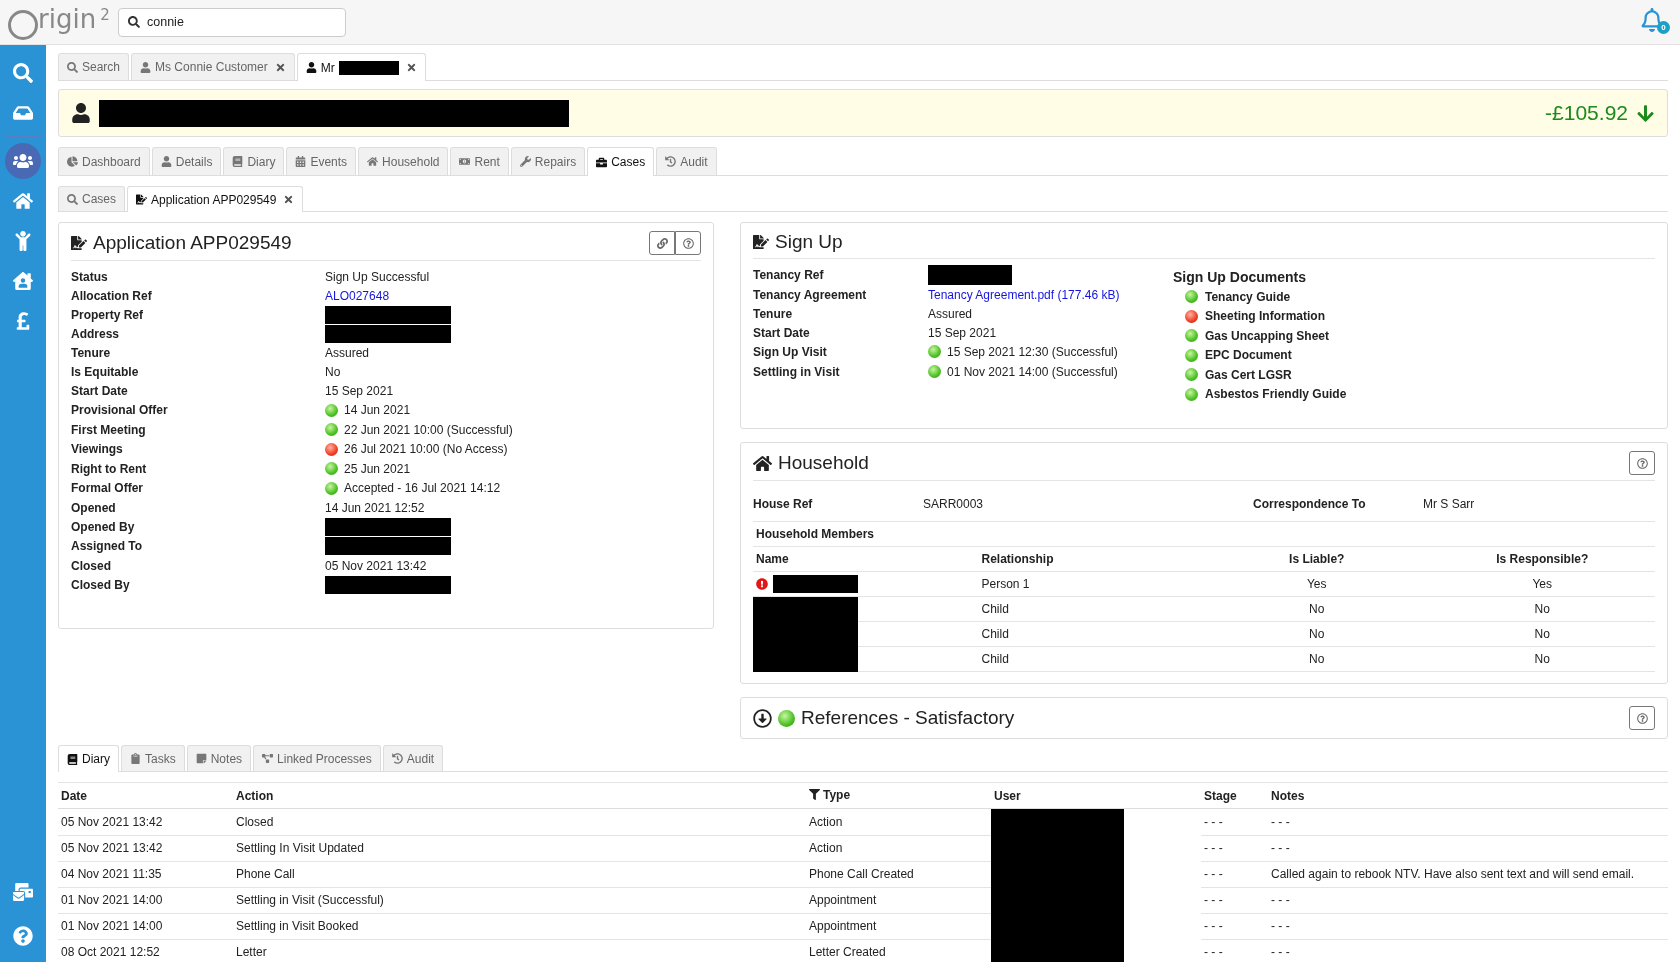 The width and height of the screenshot is (1680, 962). Describe the element at coordinates (101, 585) in the screenshot. I see `field-label: Closed By` at that location.